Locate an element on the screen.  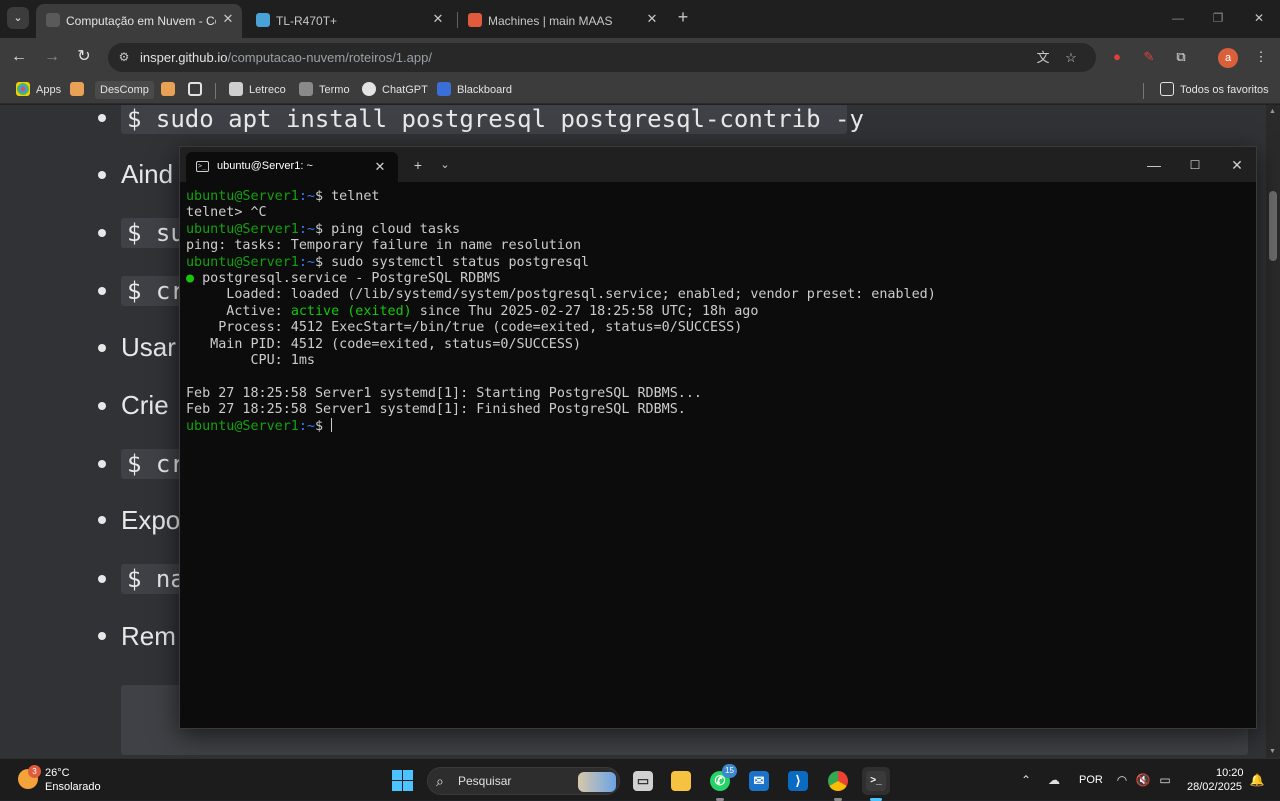
kebab-menu-icon: ⋮ is located at coordinates (1261, 57).